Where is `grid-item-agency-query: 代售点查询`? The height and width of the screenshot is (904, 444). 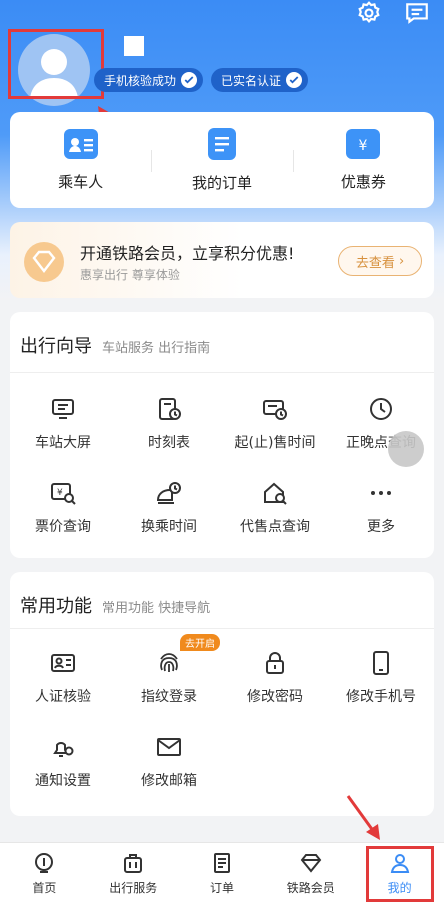
grid-item-agency-query: 代售点查询 is located at coordinates (275, 500).